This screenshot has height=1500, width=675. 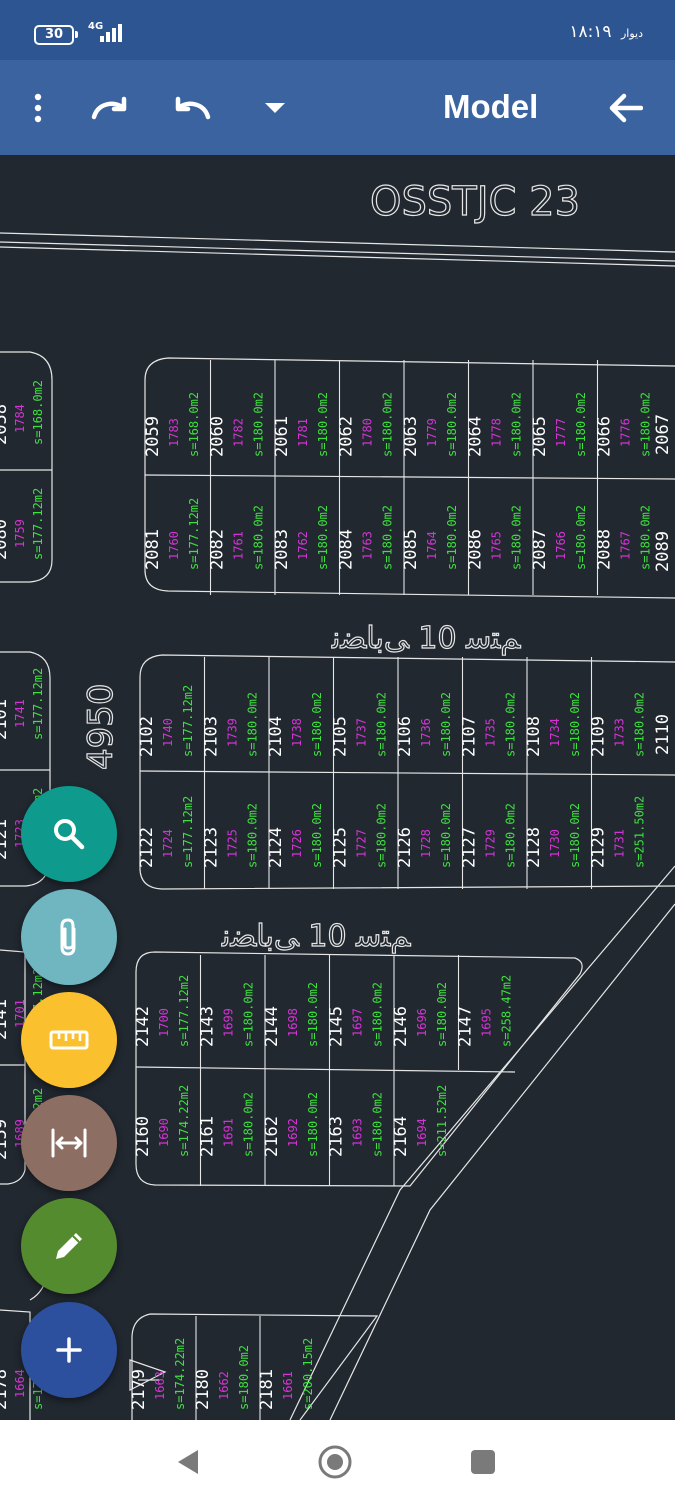 What do you see at coordinates (69, 1143) in the screenshot?
I see `measure-fab` at bounding box center [69, 1143].